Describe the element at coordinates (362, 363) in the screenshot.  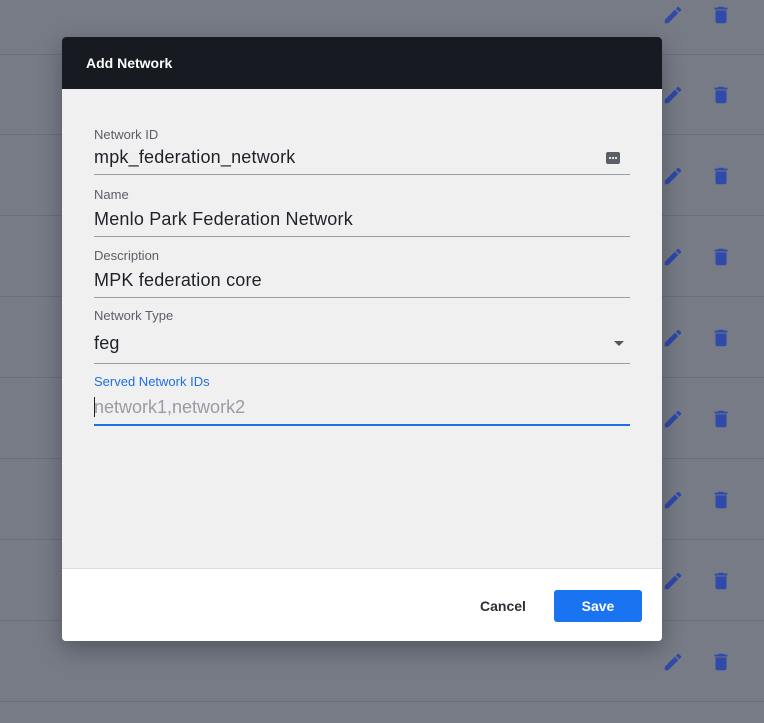
I see `network-type-underline` at that location.